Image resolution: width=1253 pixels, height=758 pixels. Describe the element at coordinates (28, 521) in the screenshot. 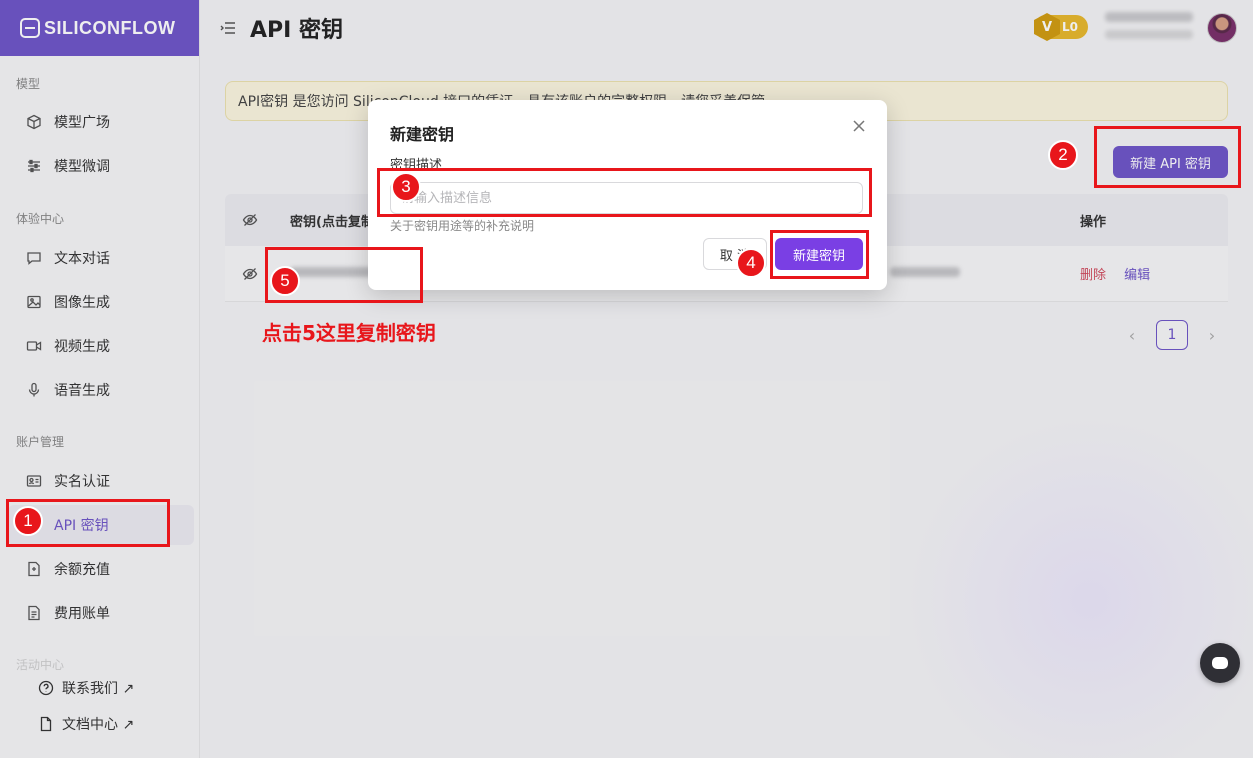

I see `annotation-number-1: 1` at that location.